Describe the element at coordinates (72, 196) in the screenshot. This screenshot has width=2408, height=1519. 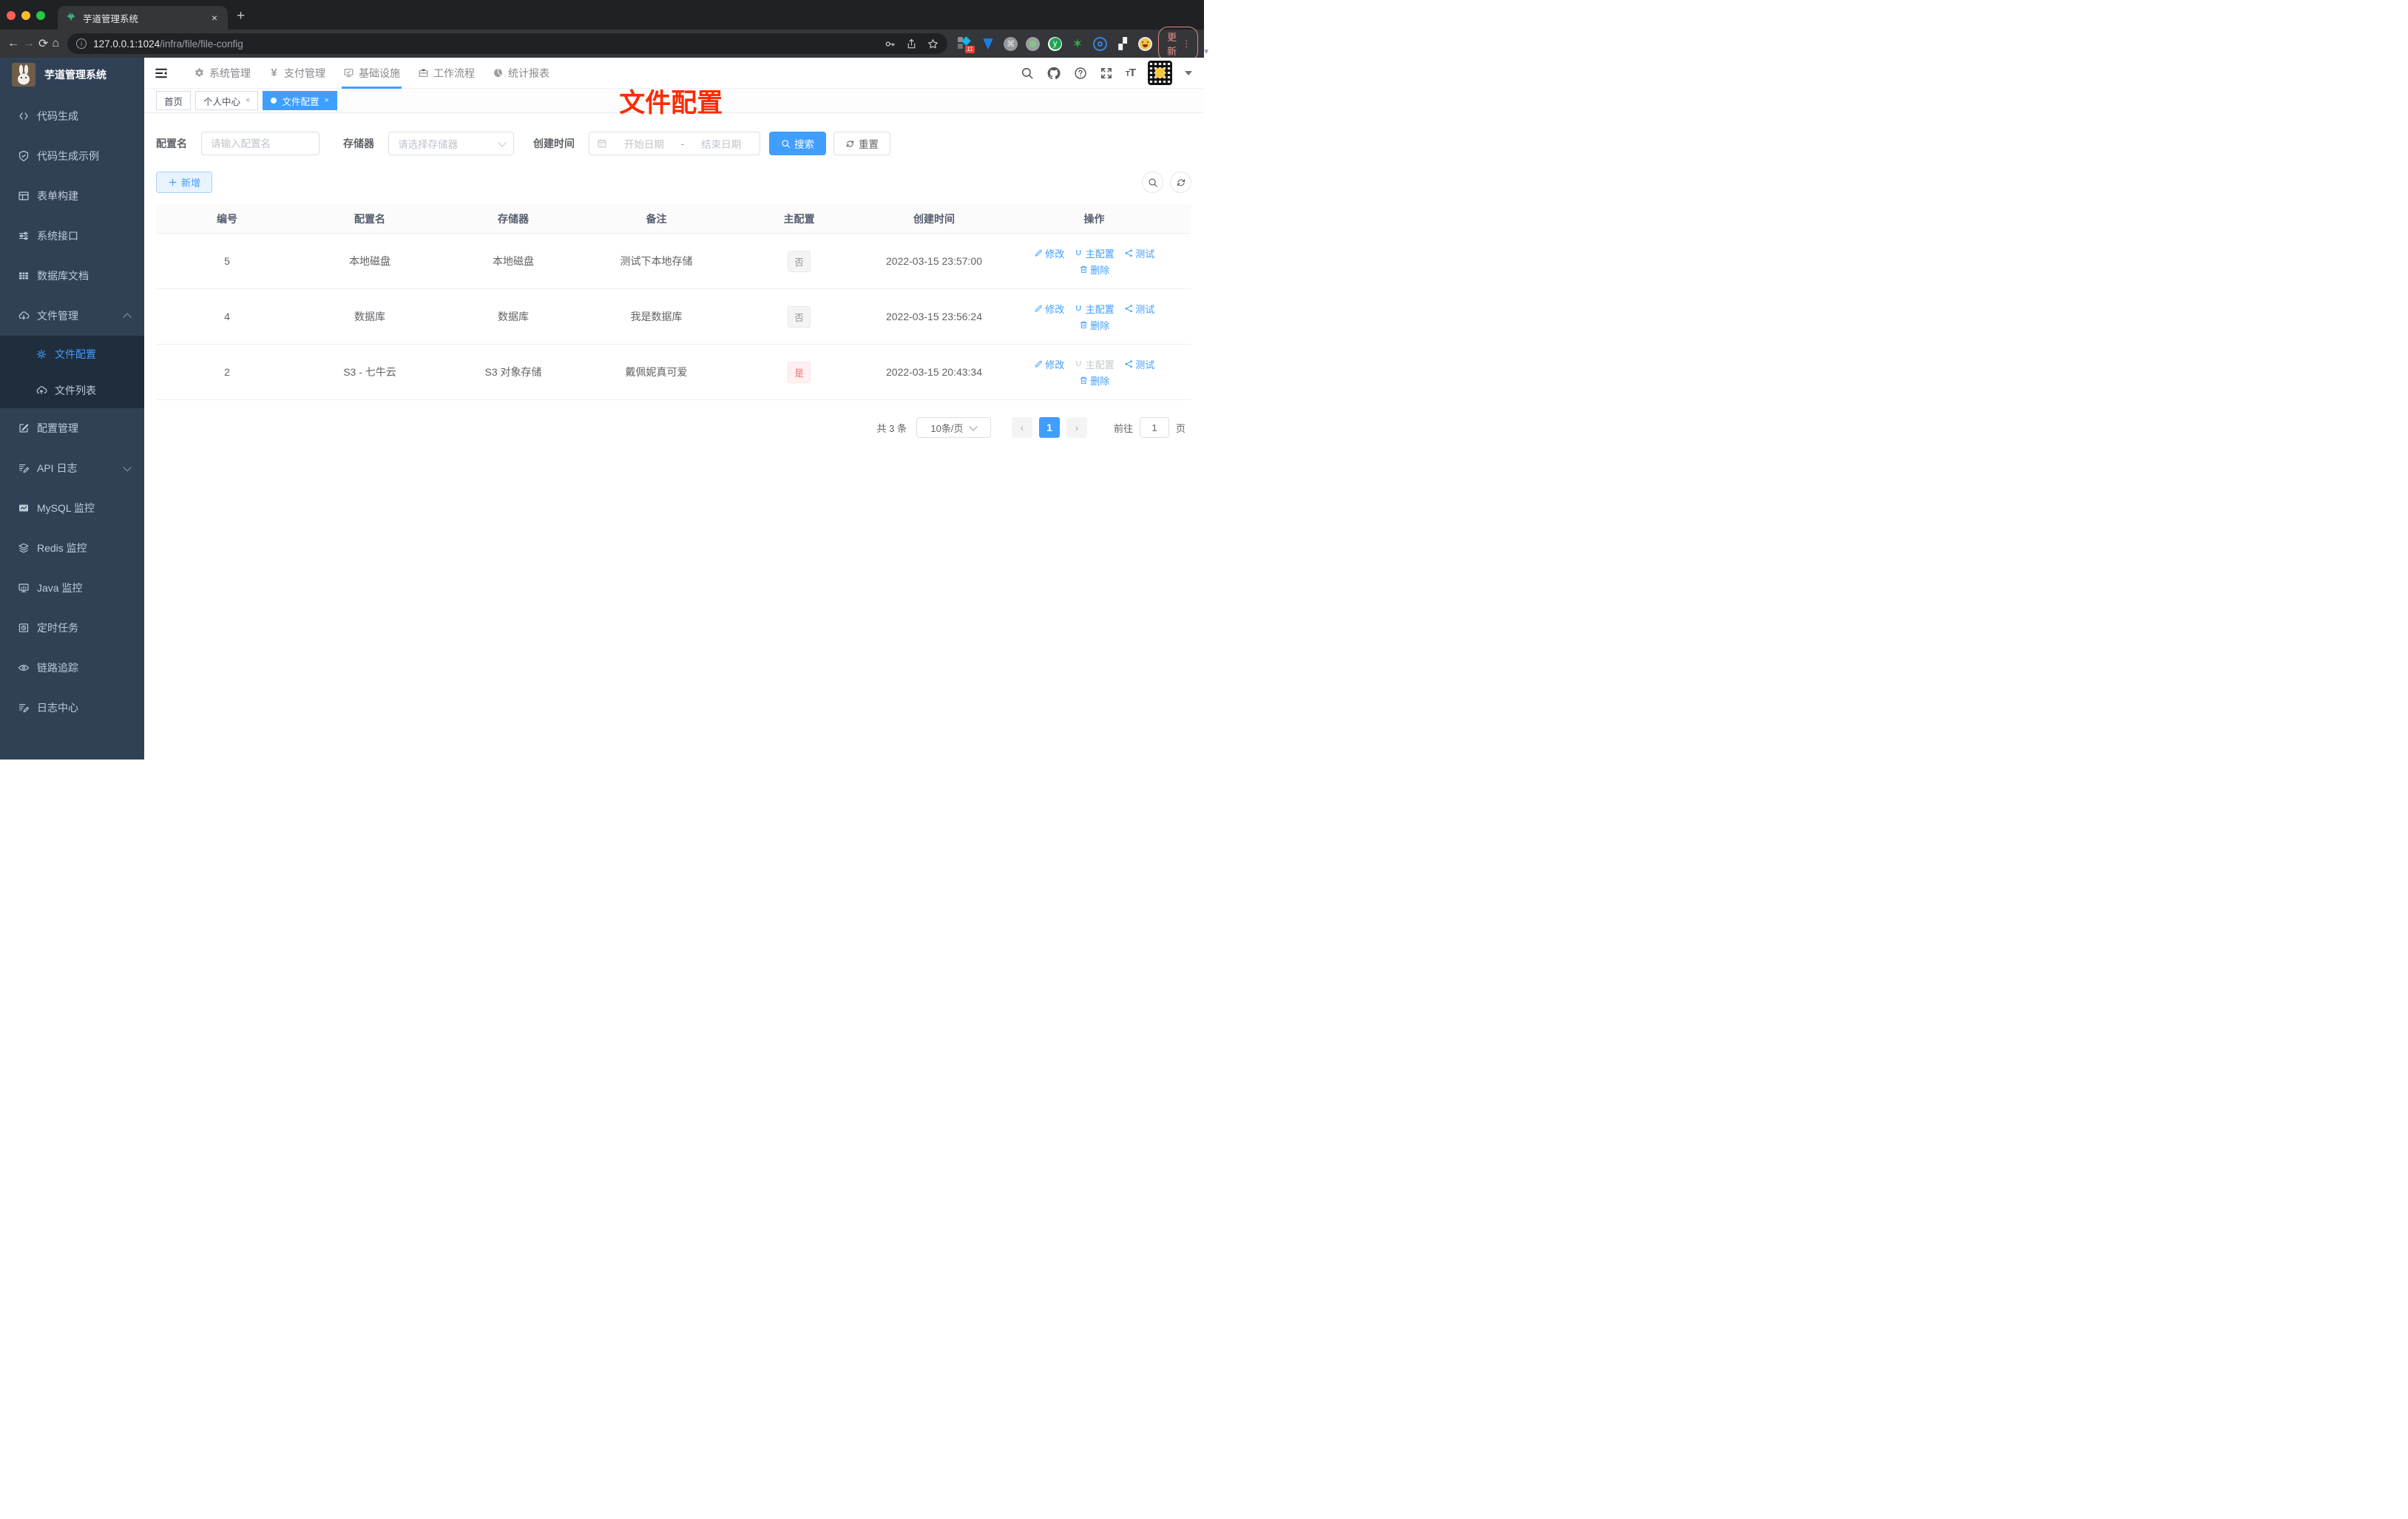
I see `sidebar-item-form-builder: 表单构建` at that location.